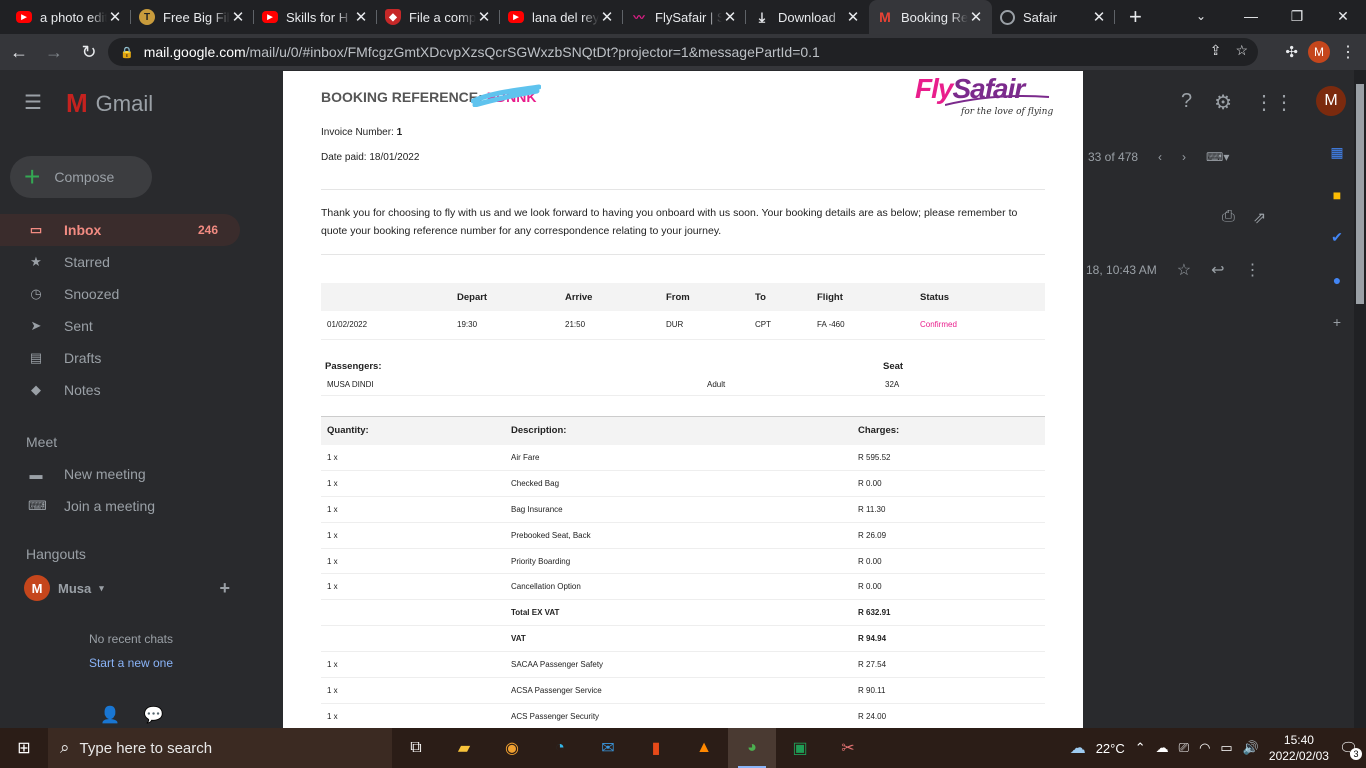 This screenshot has height=768, width=1366. Describe the element at coordinates (752, 748) in the screenshot. I see `chrome-icon: ◕` at that location.